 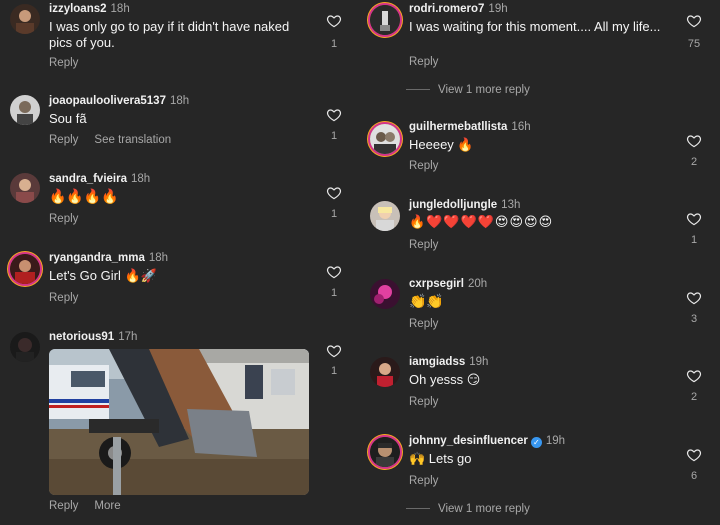 What do you see at coordinates (436, 284) in the screenshot?
I see `username: cxrpsegirl` at bounding box center [436, 284].